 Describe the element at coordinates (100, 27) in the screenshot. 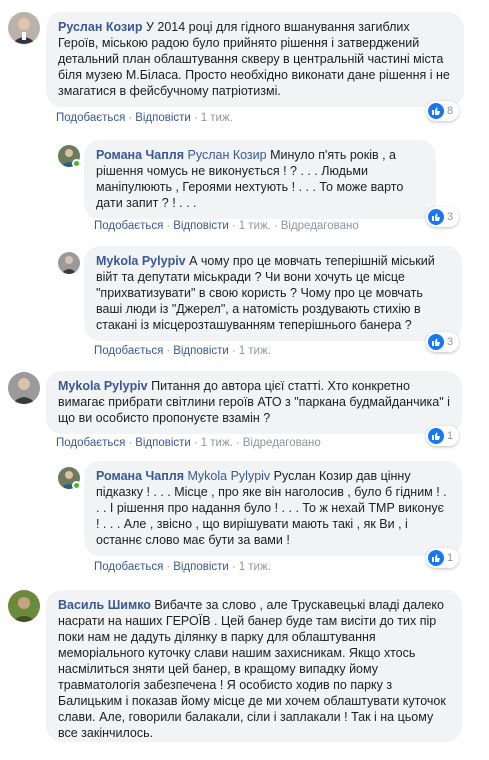

I see `comment-author: Руслан Козир` at that location.